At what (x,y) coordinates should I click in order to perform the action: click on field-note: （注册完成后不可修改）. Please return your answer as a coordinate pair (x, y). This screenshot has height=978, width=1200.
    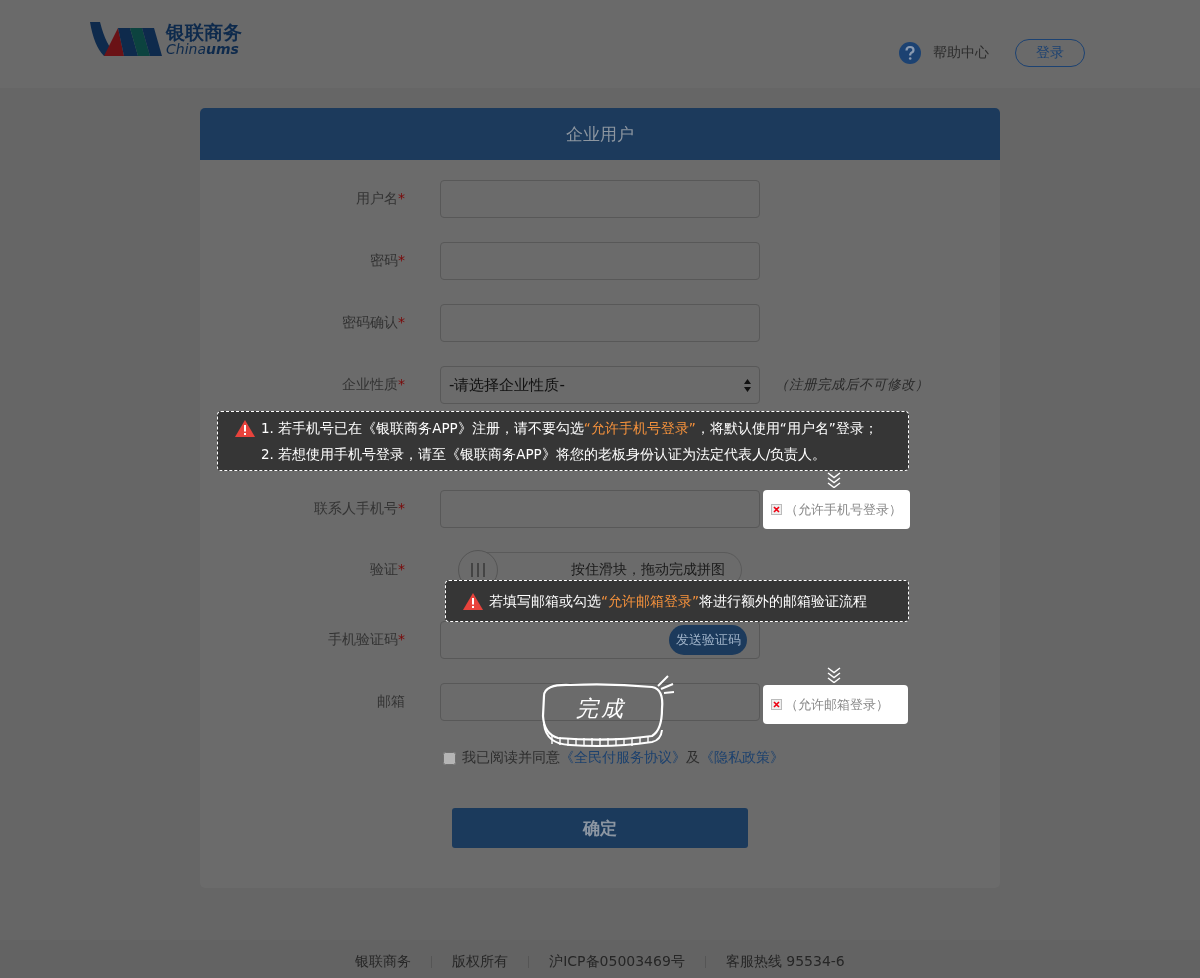
    Looking at the image, I should click on (852, 385).